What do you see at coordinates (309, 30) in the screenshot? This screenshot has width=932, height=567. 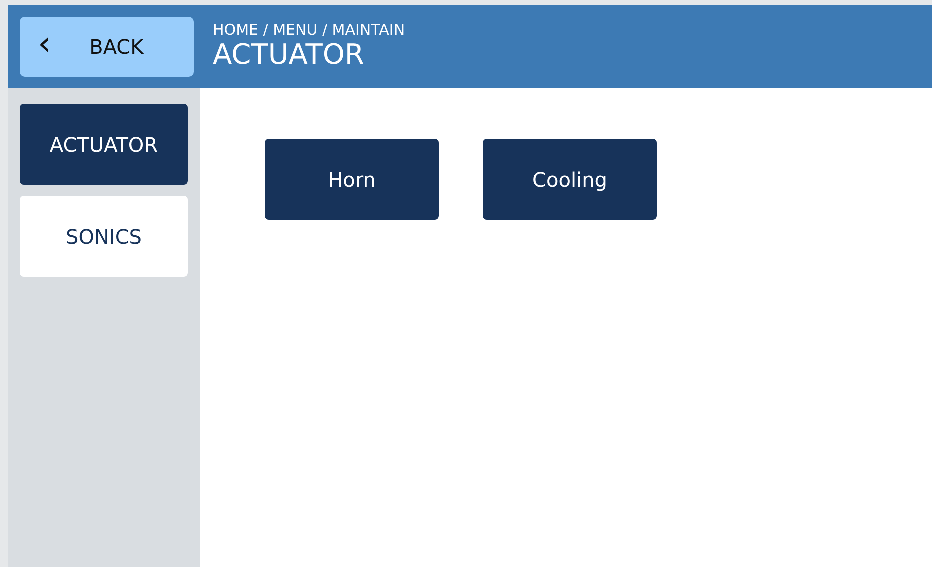 I see `breadcrumb: HOME / MENU / MAINTAIN` at bounding box center [309, 30].